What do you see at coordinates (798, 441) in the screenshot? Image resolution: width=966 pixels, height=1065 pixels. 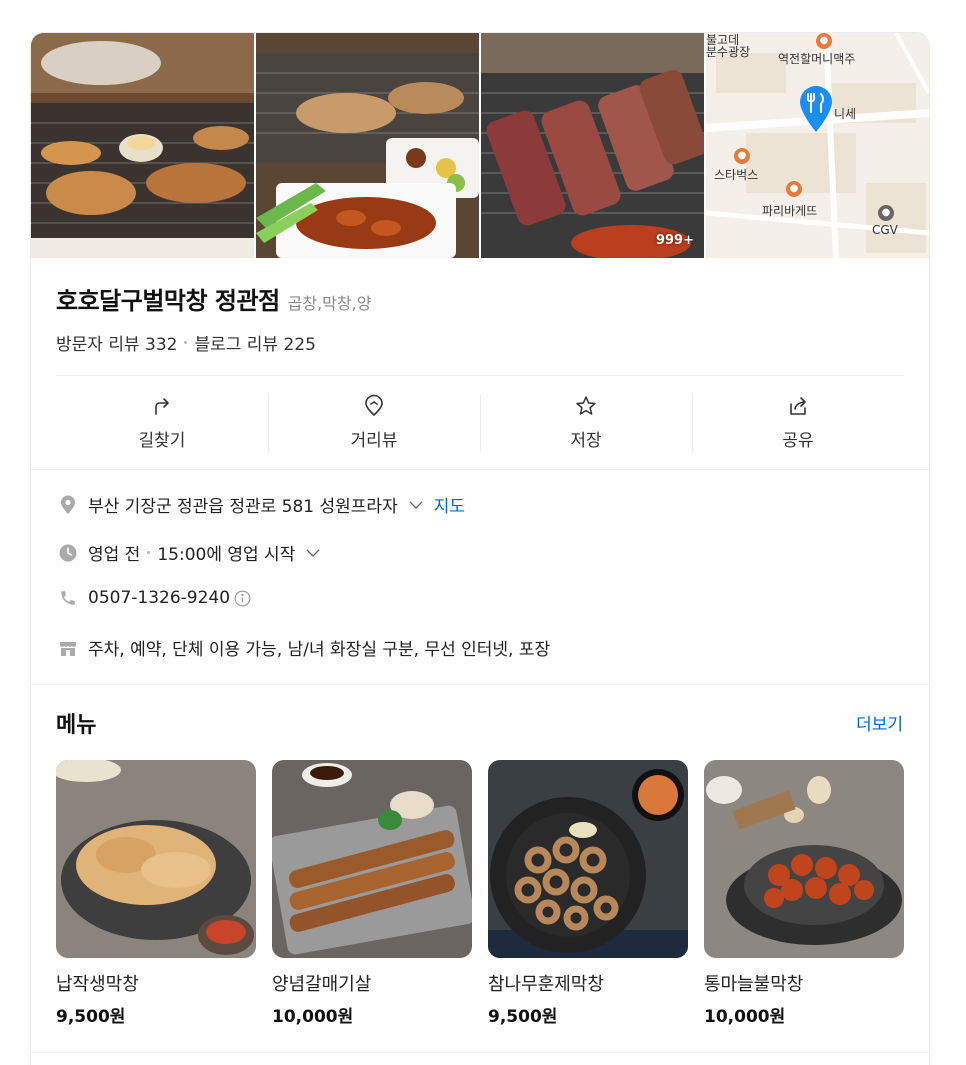 I see `share-label: 공유` at bounding box center [798, 441].